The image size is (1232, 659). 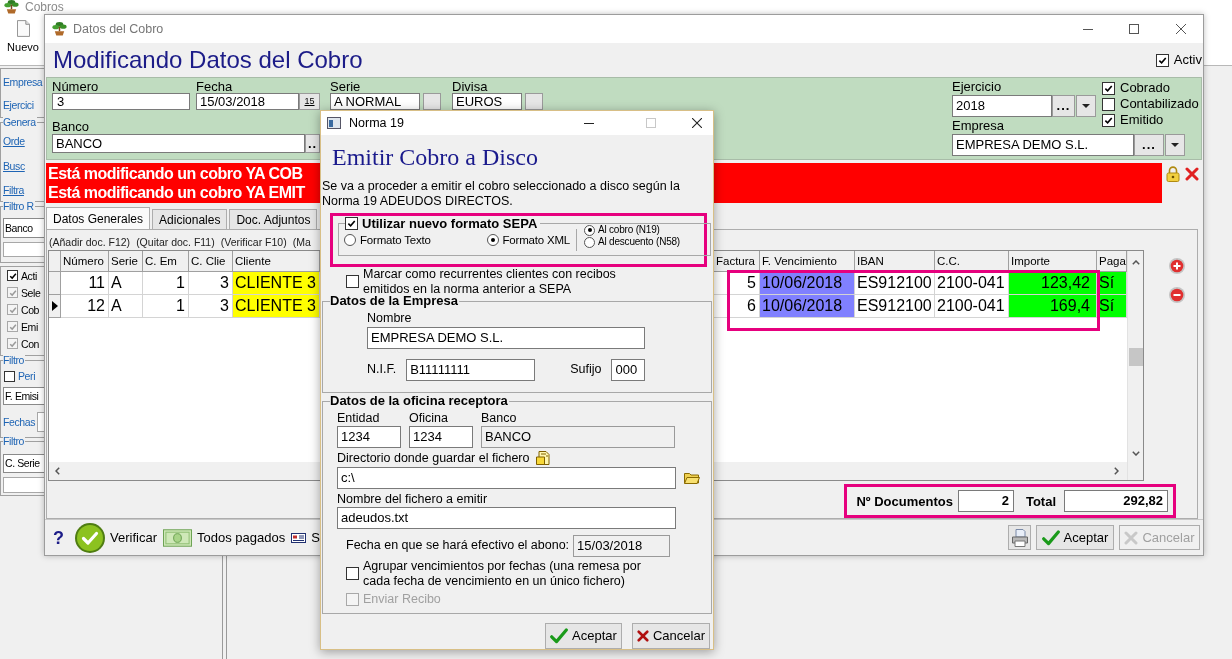 I want to click on field-label: Nombre, so click(x=389, y=318).